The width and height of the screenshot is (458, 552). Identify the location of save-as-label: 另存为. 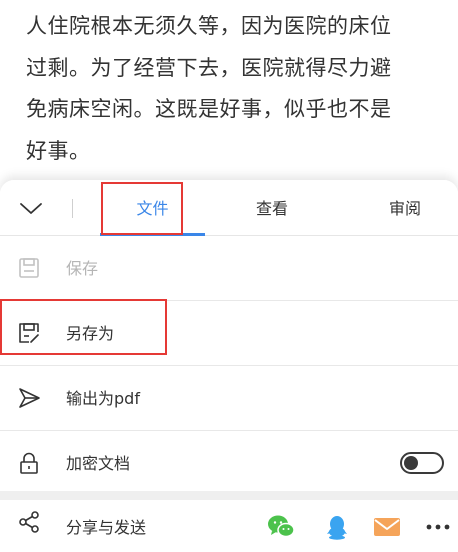
(90, 333).